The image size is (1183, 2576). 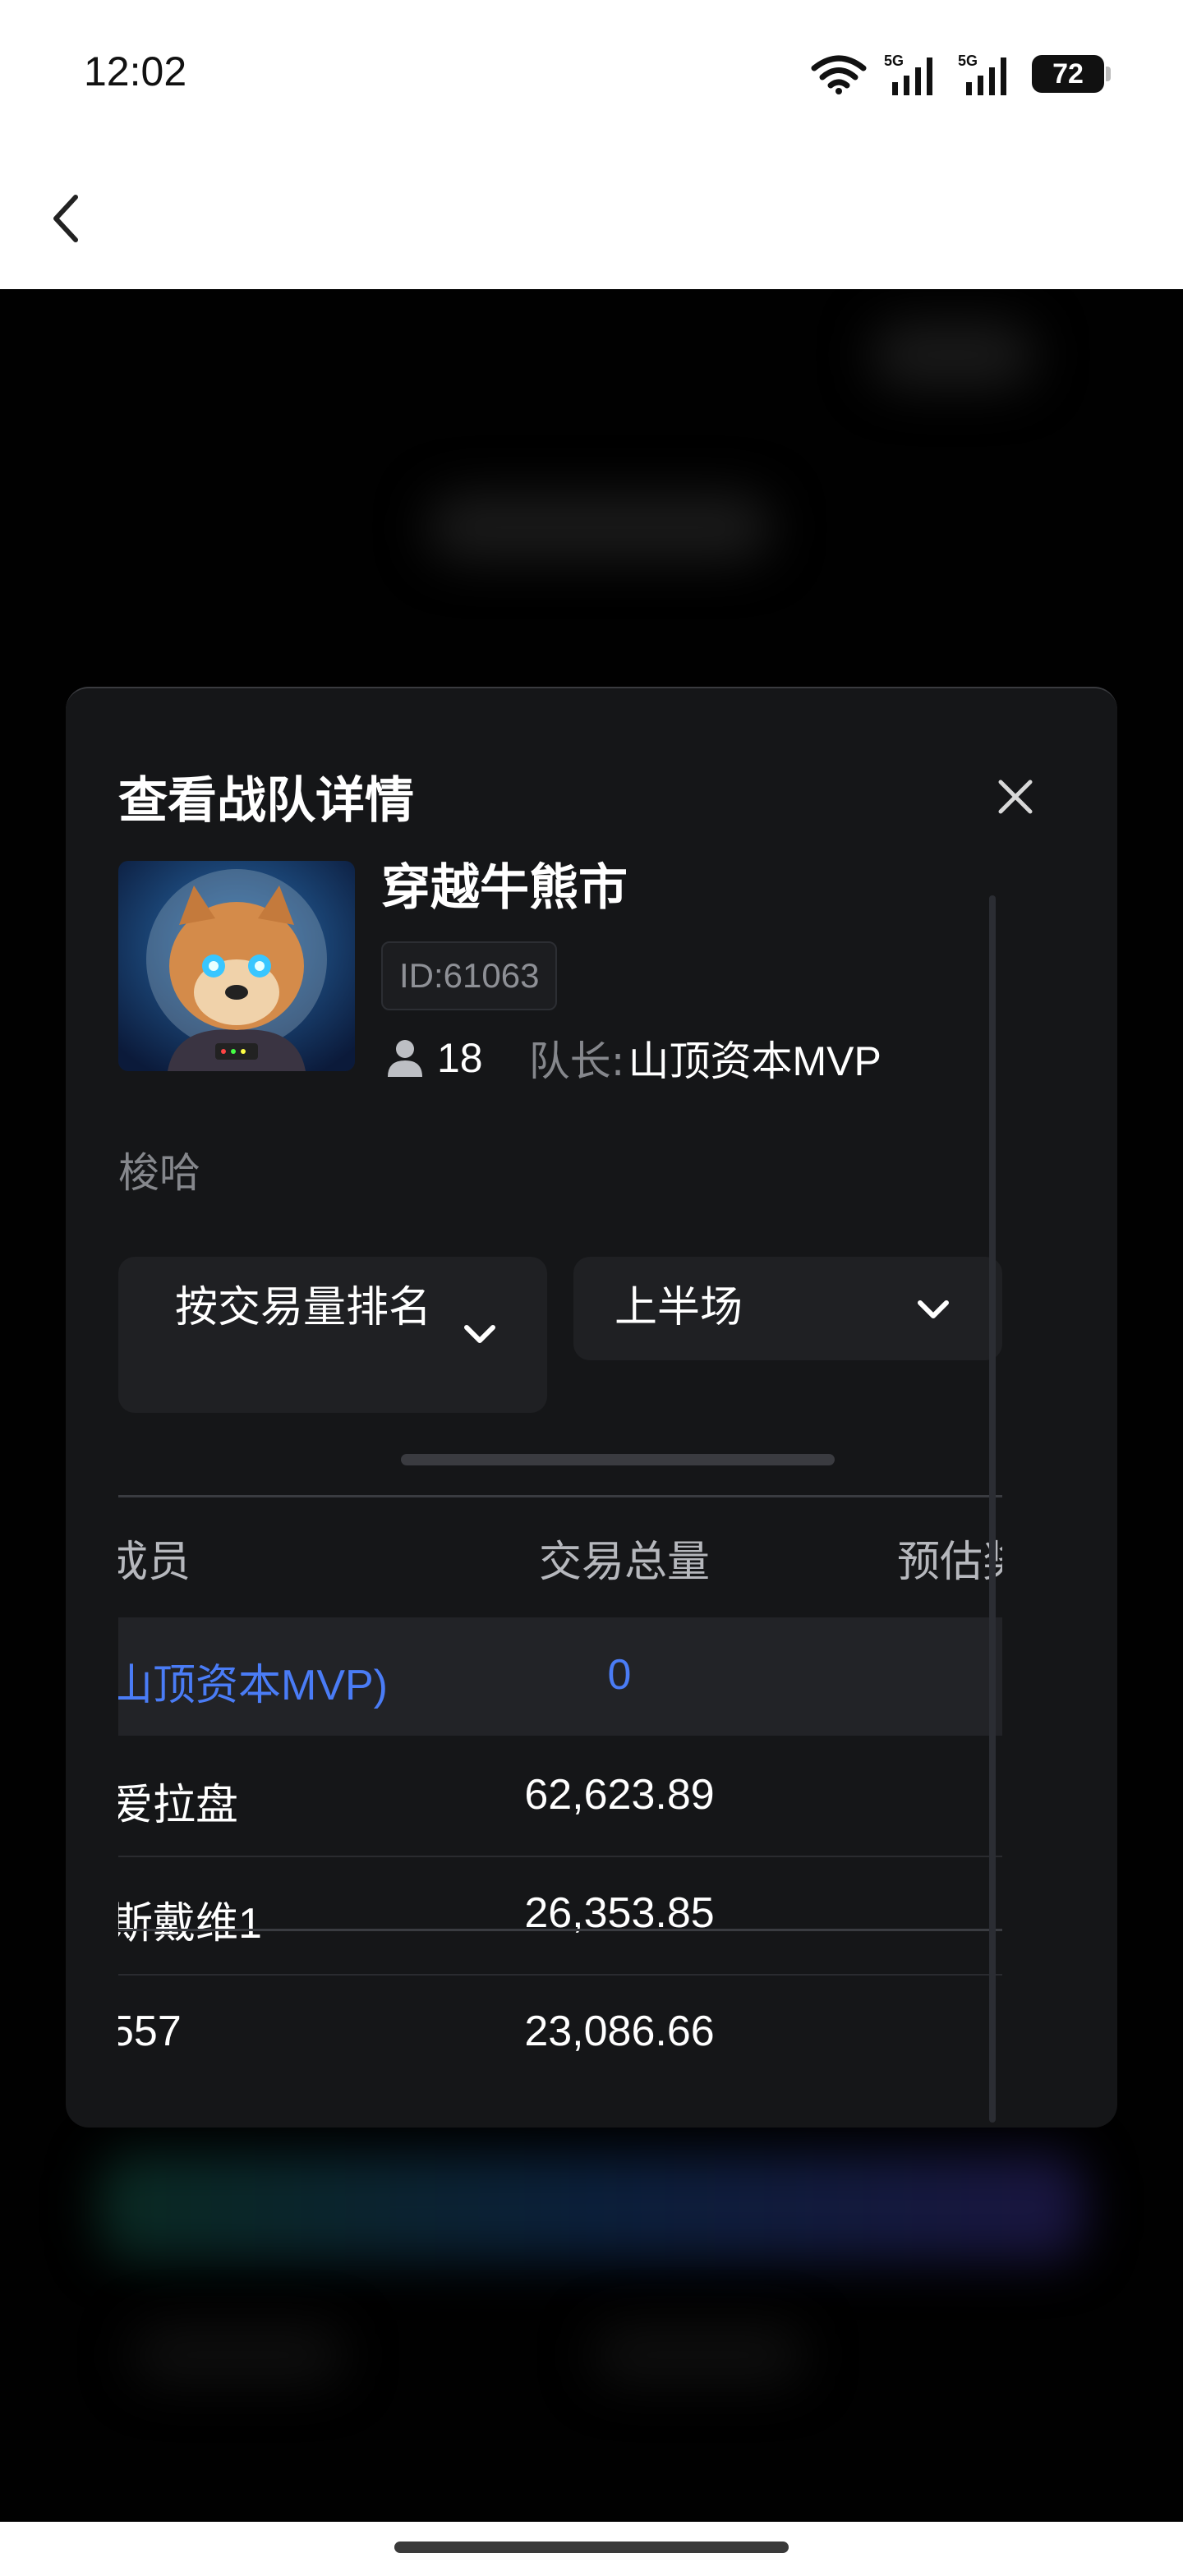 What do you see at coordinates (619, 2032) in the screenshot?
I see `member-volume: 23,086.66` at bounding box center [619, 2032].